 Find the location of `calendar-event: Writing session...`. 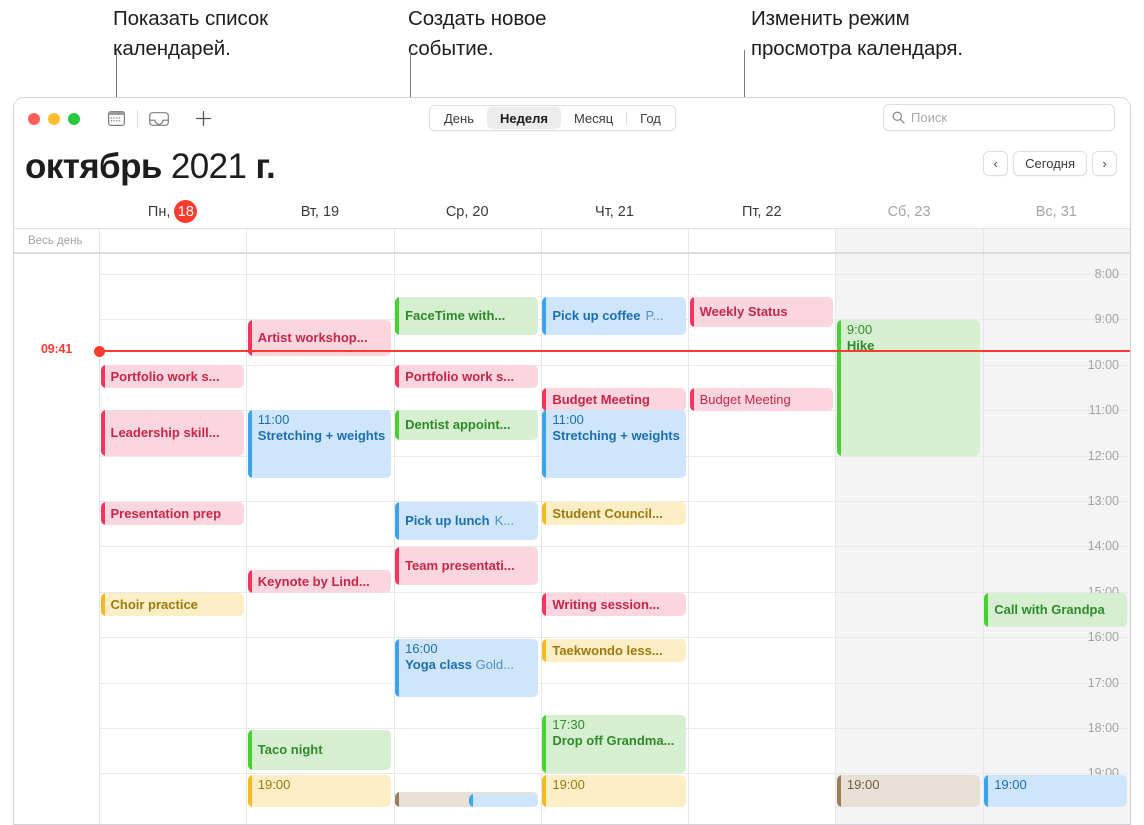

calendar-event: Writing session... is located at coordinates (614, 604).